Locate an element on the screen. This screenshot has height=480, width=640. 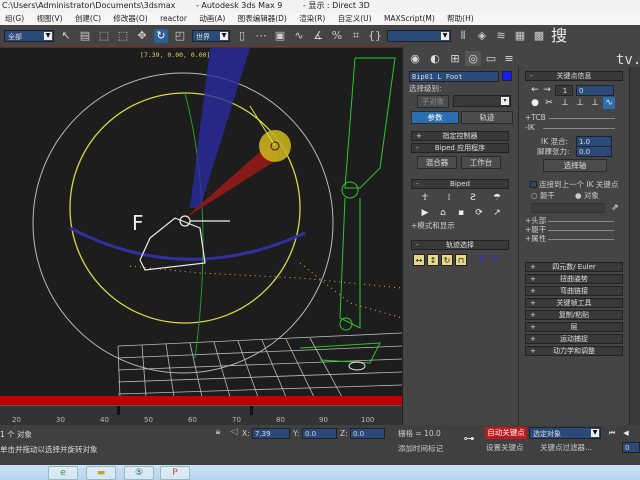
props-rollout: +属性 is located at coordinates (535, 238).